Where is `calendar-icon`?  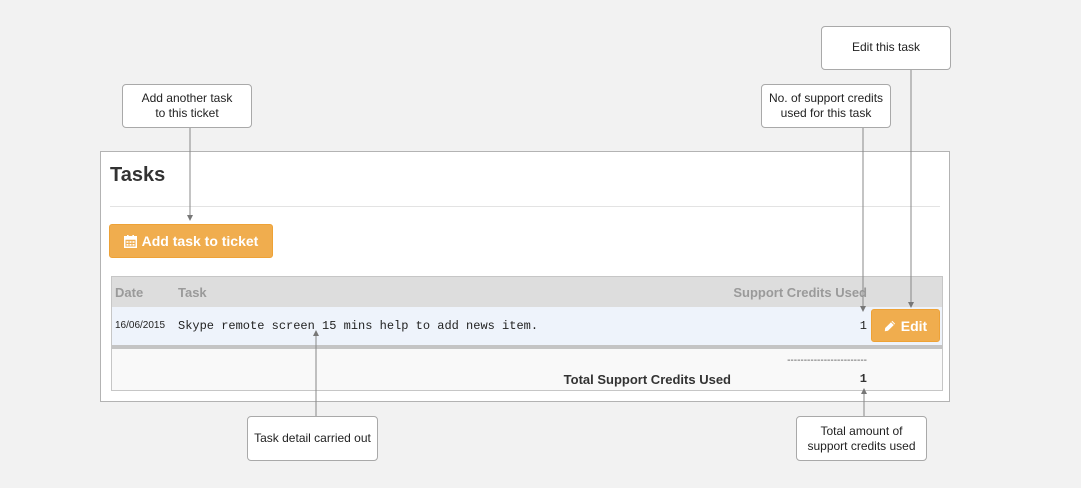
calendar-icon is located at coordinates (130, 241).